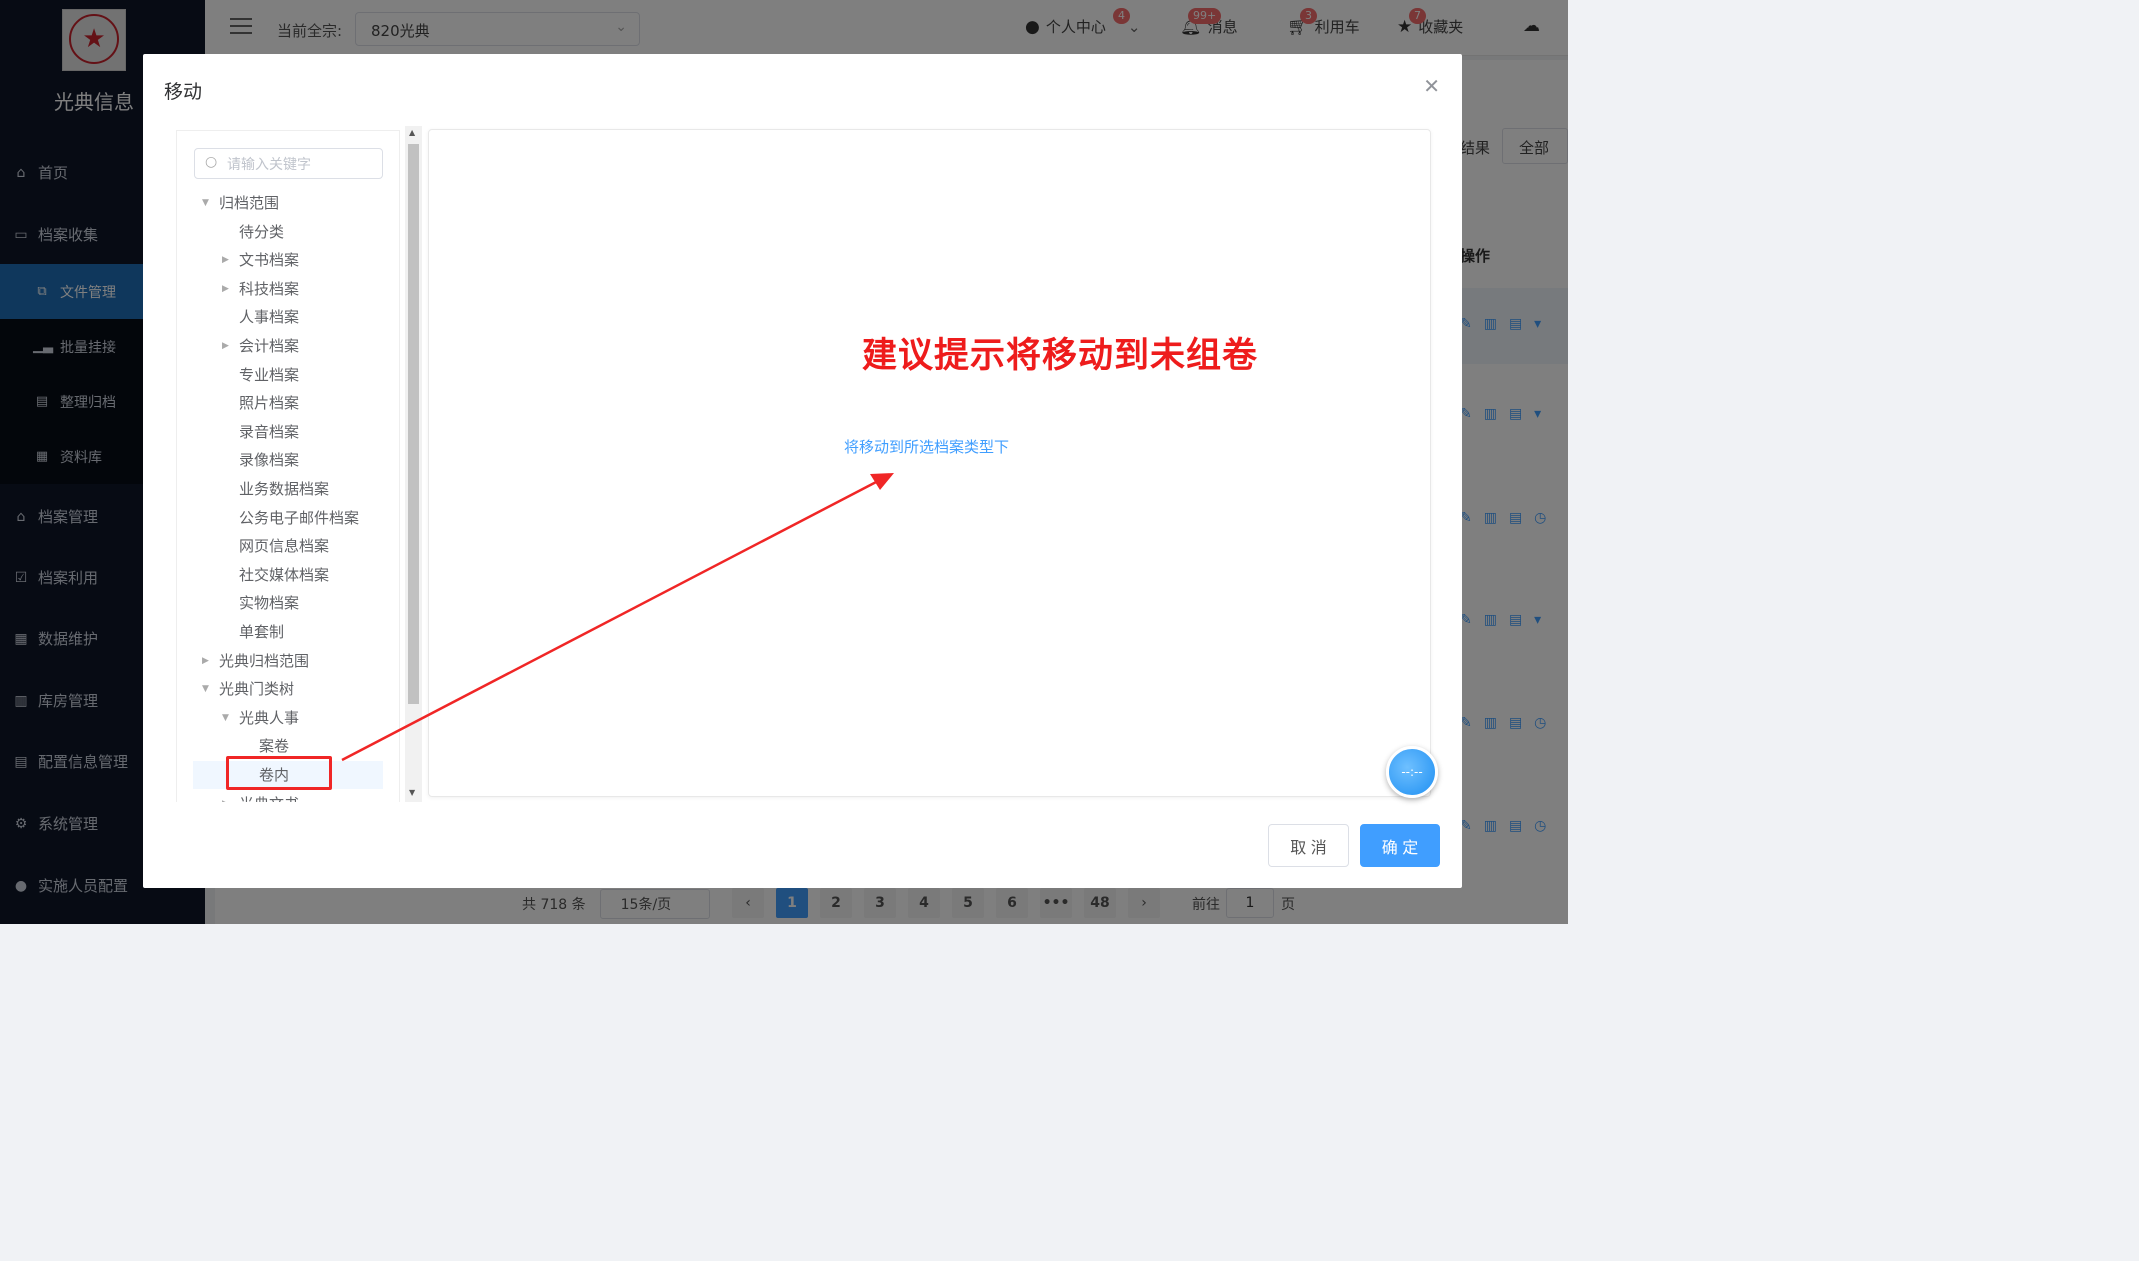 The height and width of the screenshot is (1261, 2139). I want to click on tree-node: 网页信息档案, so click(288, 546).